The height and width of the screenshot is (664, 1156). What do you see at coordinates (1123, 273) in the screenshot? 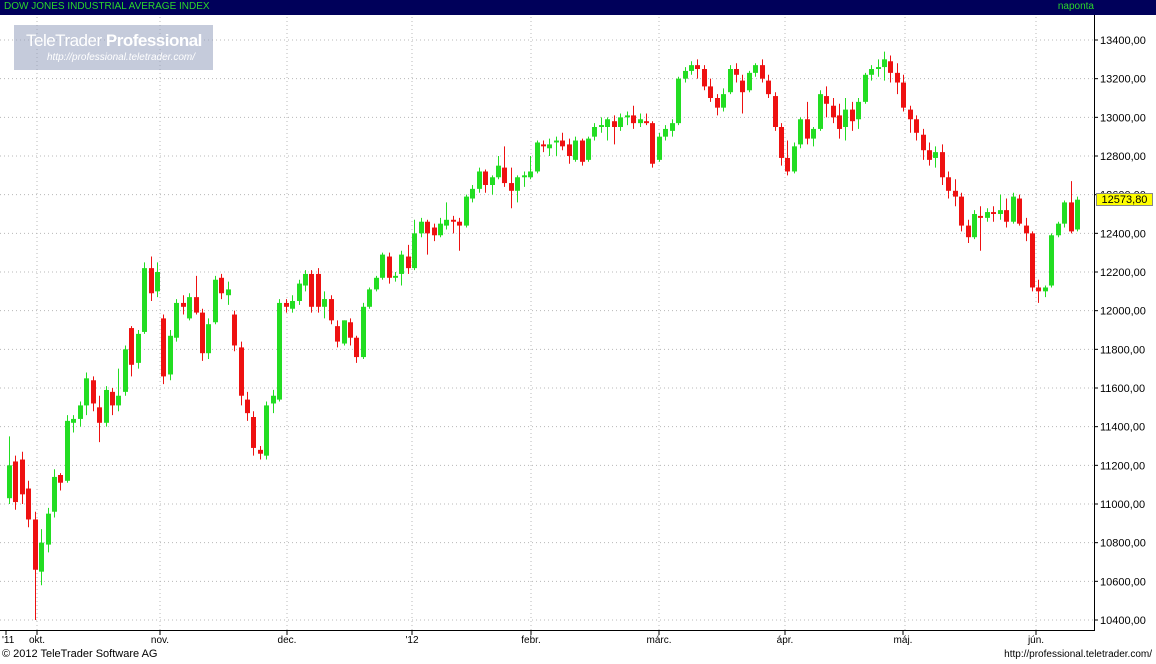
I see `y-tick-label: 12200,00` at bounding box center [1123, 273].